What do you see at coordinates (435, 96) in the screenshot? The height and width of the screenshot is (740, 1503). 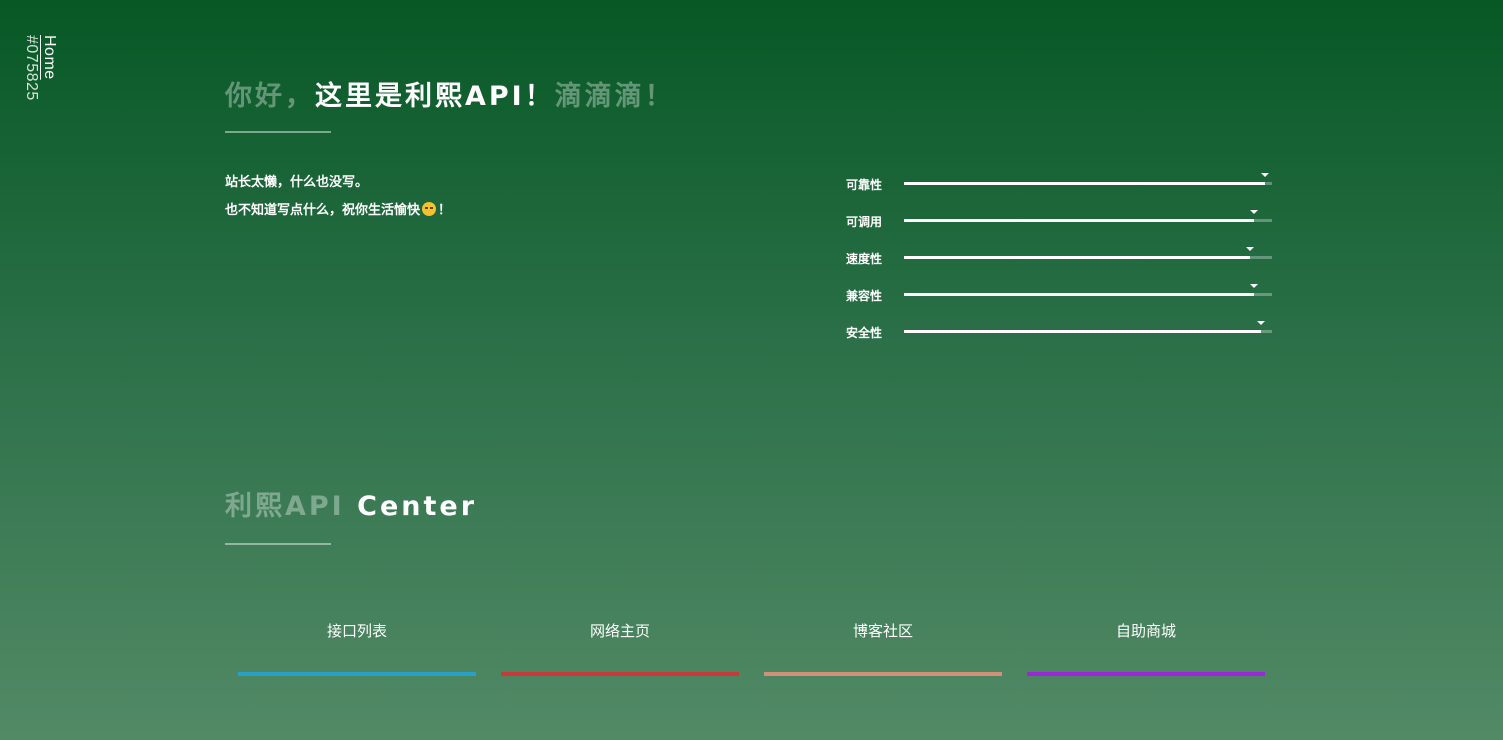 I see `hero-title-main: 这里是利熙API！` at bounding box center [435, 96].